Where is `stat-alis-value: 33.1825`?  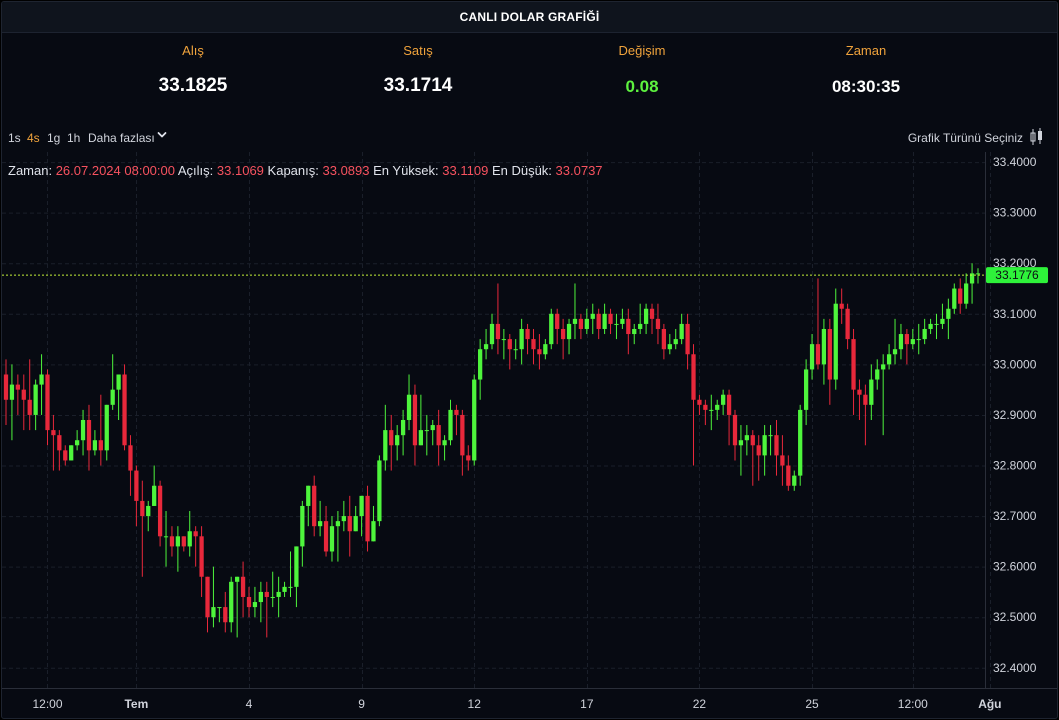 stat-alis-value: 33.1825 is located at coordinates (193, 85).